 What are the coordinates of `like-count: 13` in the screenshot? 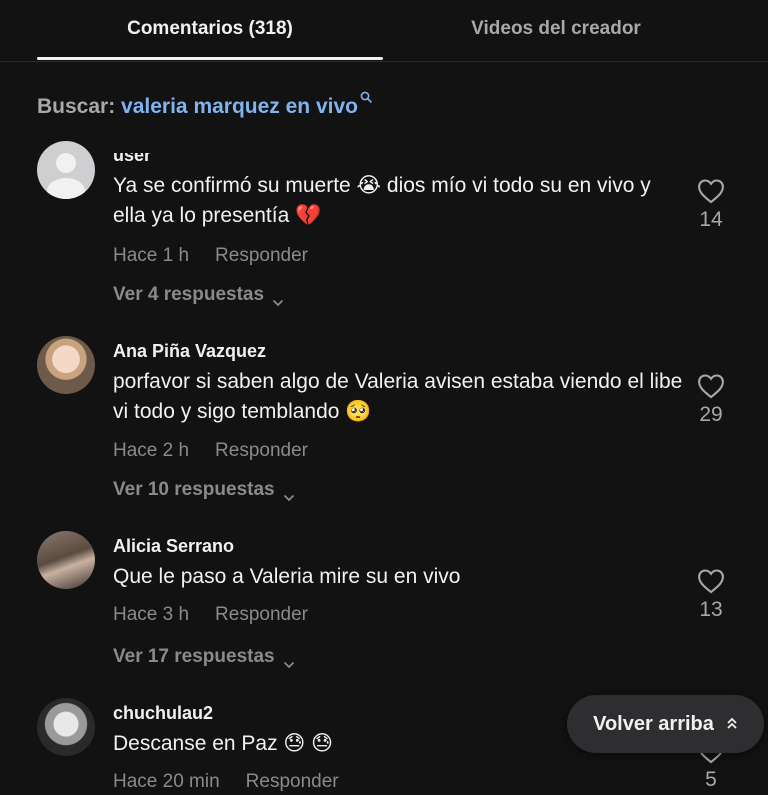 It's located at (711, 609).